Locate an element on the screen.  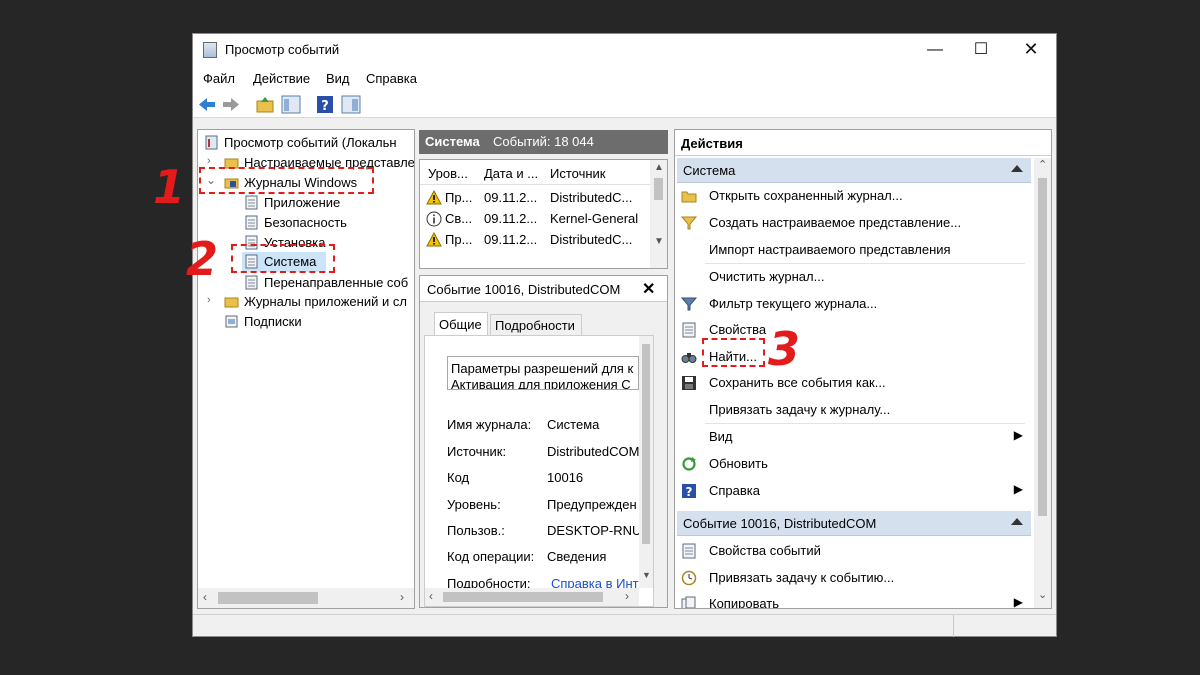
folder-up-icon is located at coordinates (265, 104).